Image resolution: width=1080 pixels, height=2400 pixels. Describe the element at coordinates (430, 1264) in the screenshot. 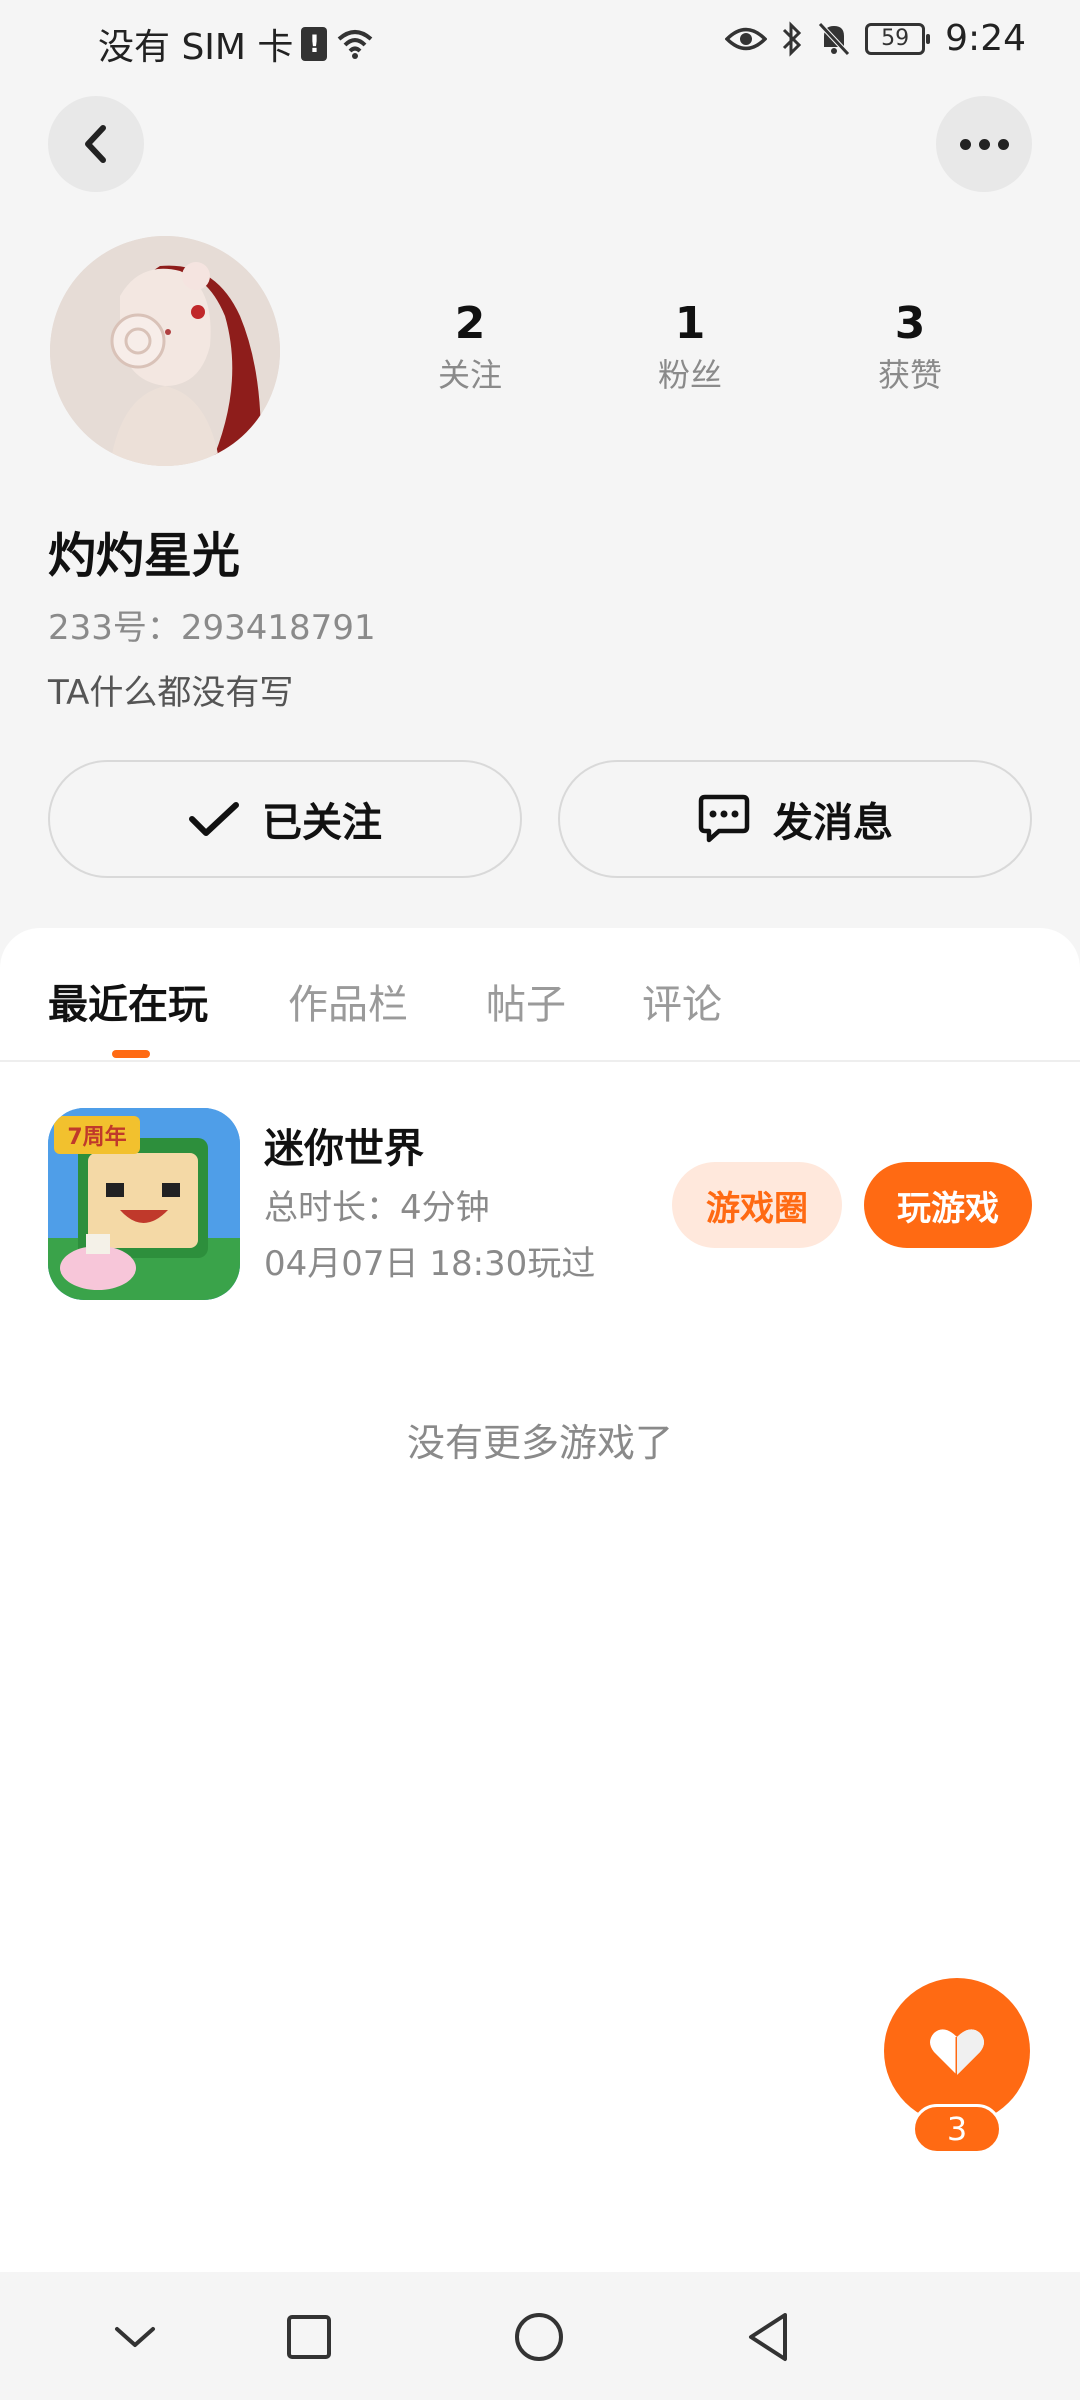

I see `game-last-played: 04月07日 18:30玩过` at that location.